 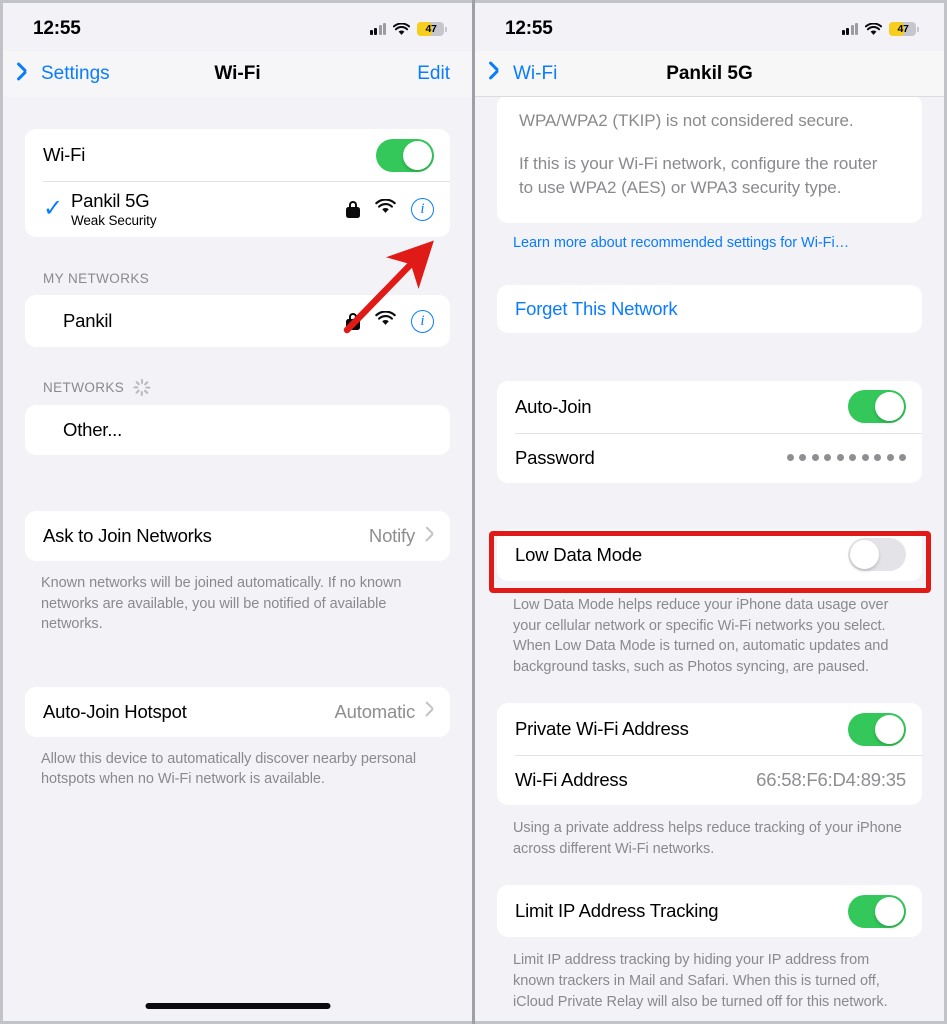 I want to click on connected-network-accessories: i, so click(x=390, y=209).